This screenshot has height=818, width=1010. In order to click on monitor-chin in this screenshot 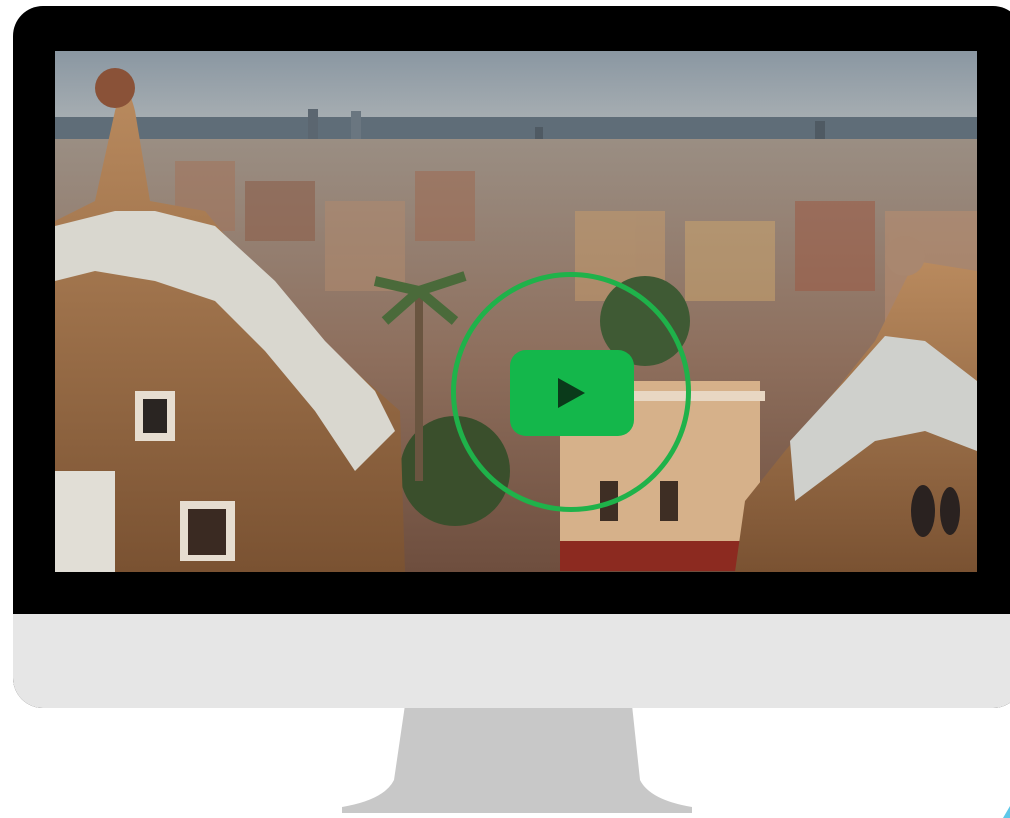, I will do `click(511, 661)`.